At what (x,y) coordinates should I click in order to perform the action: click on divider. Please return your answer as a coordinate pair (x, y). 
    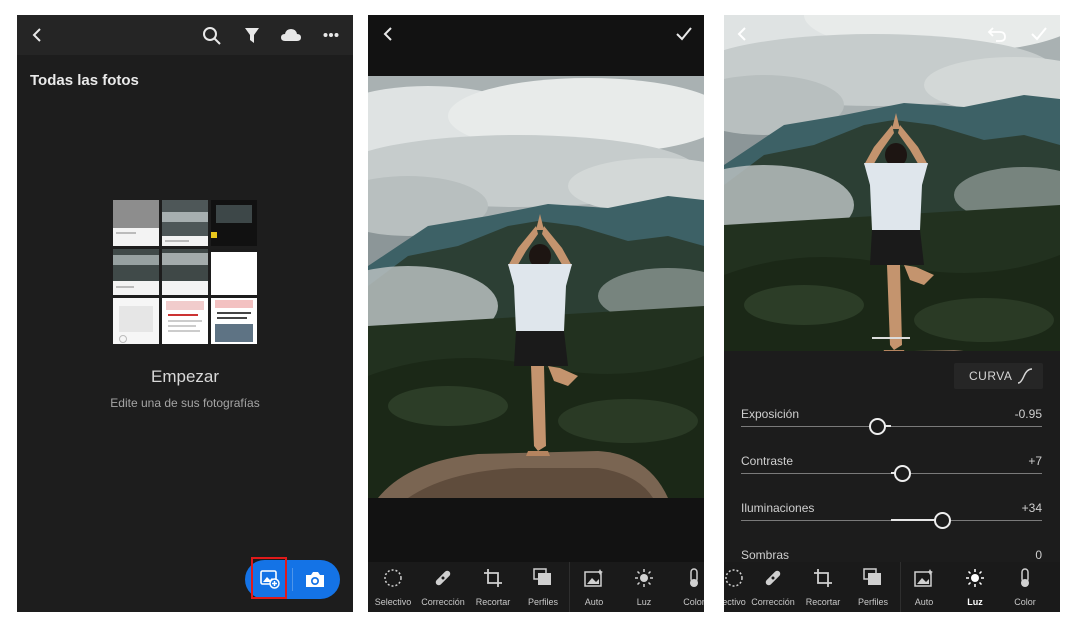
    Looking at the image, I should click on (292, 579).